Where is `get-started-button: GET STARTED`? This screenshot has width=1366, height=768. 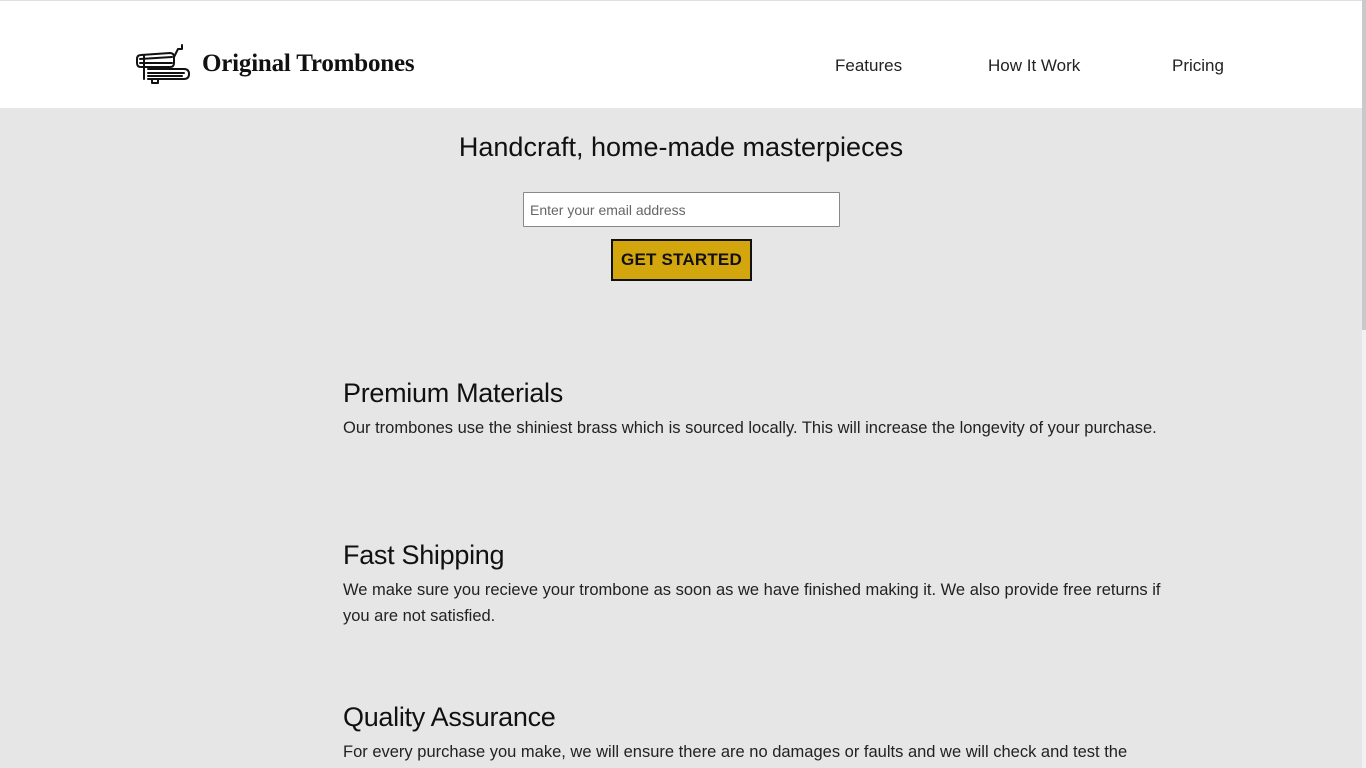 get-started-button: GET STARTED is located at coordinates (681, 260).